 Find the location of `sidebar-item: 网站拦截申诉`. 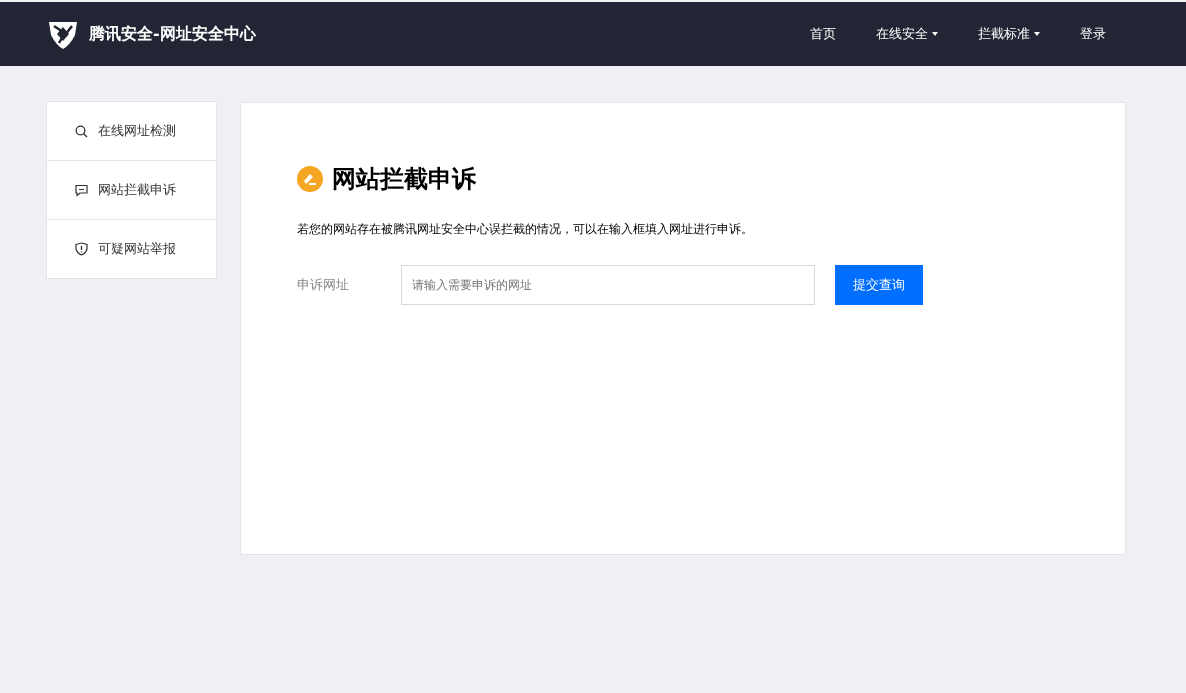

sidebar-item: 网站拦截申诉 is located at coordinates (131, 189).